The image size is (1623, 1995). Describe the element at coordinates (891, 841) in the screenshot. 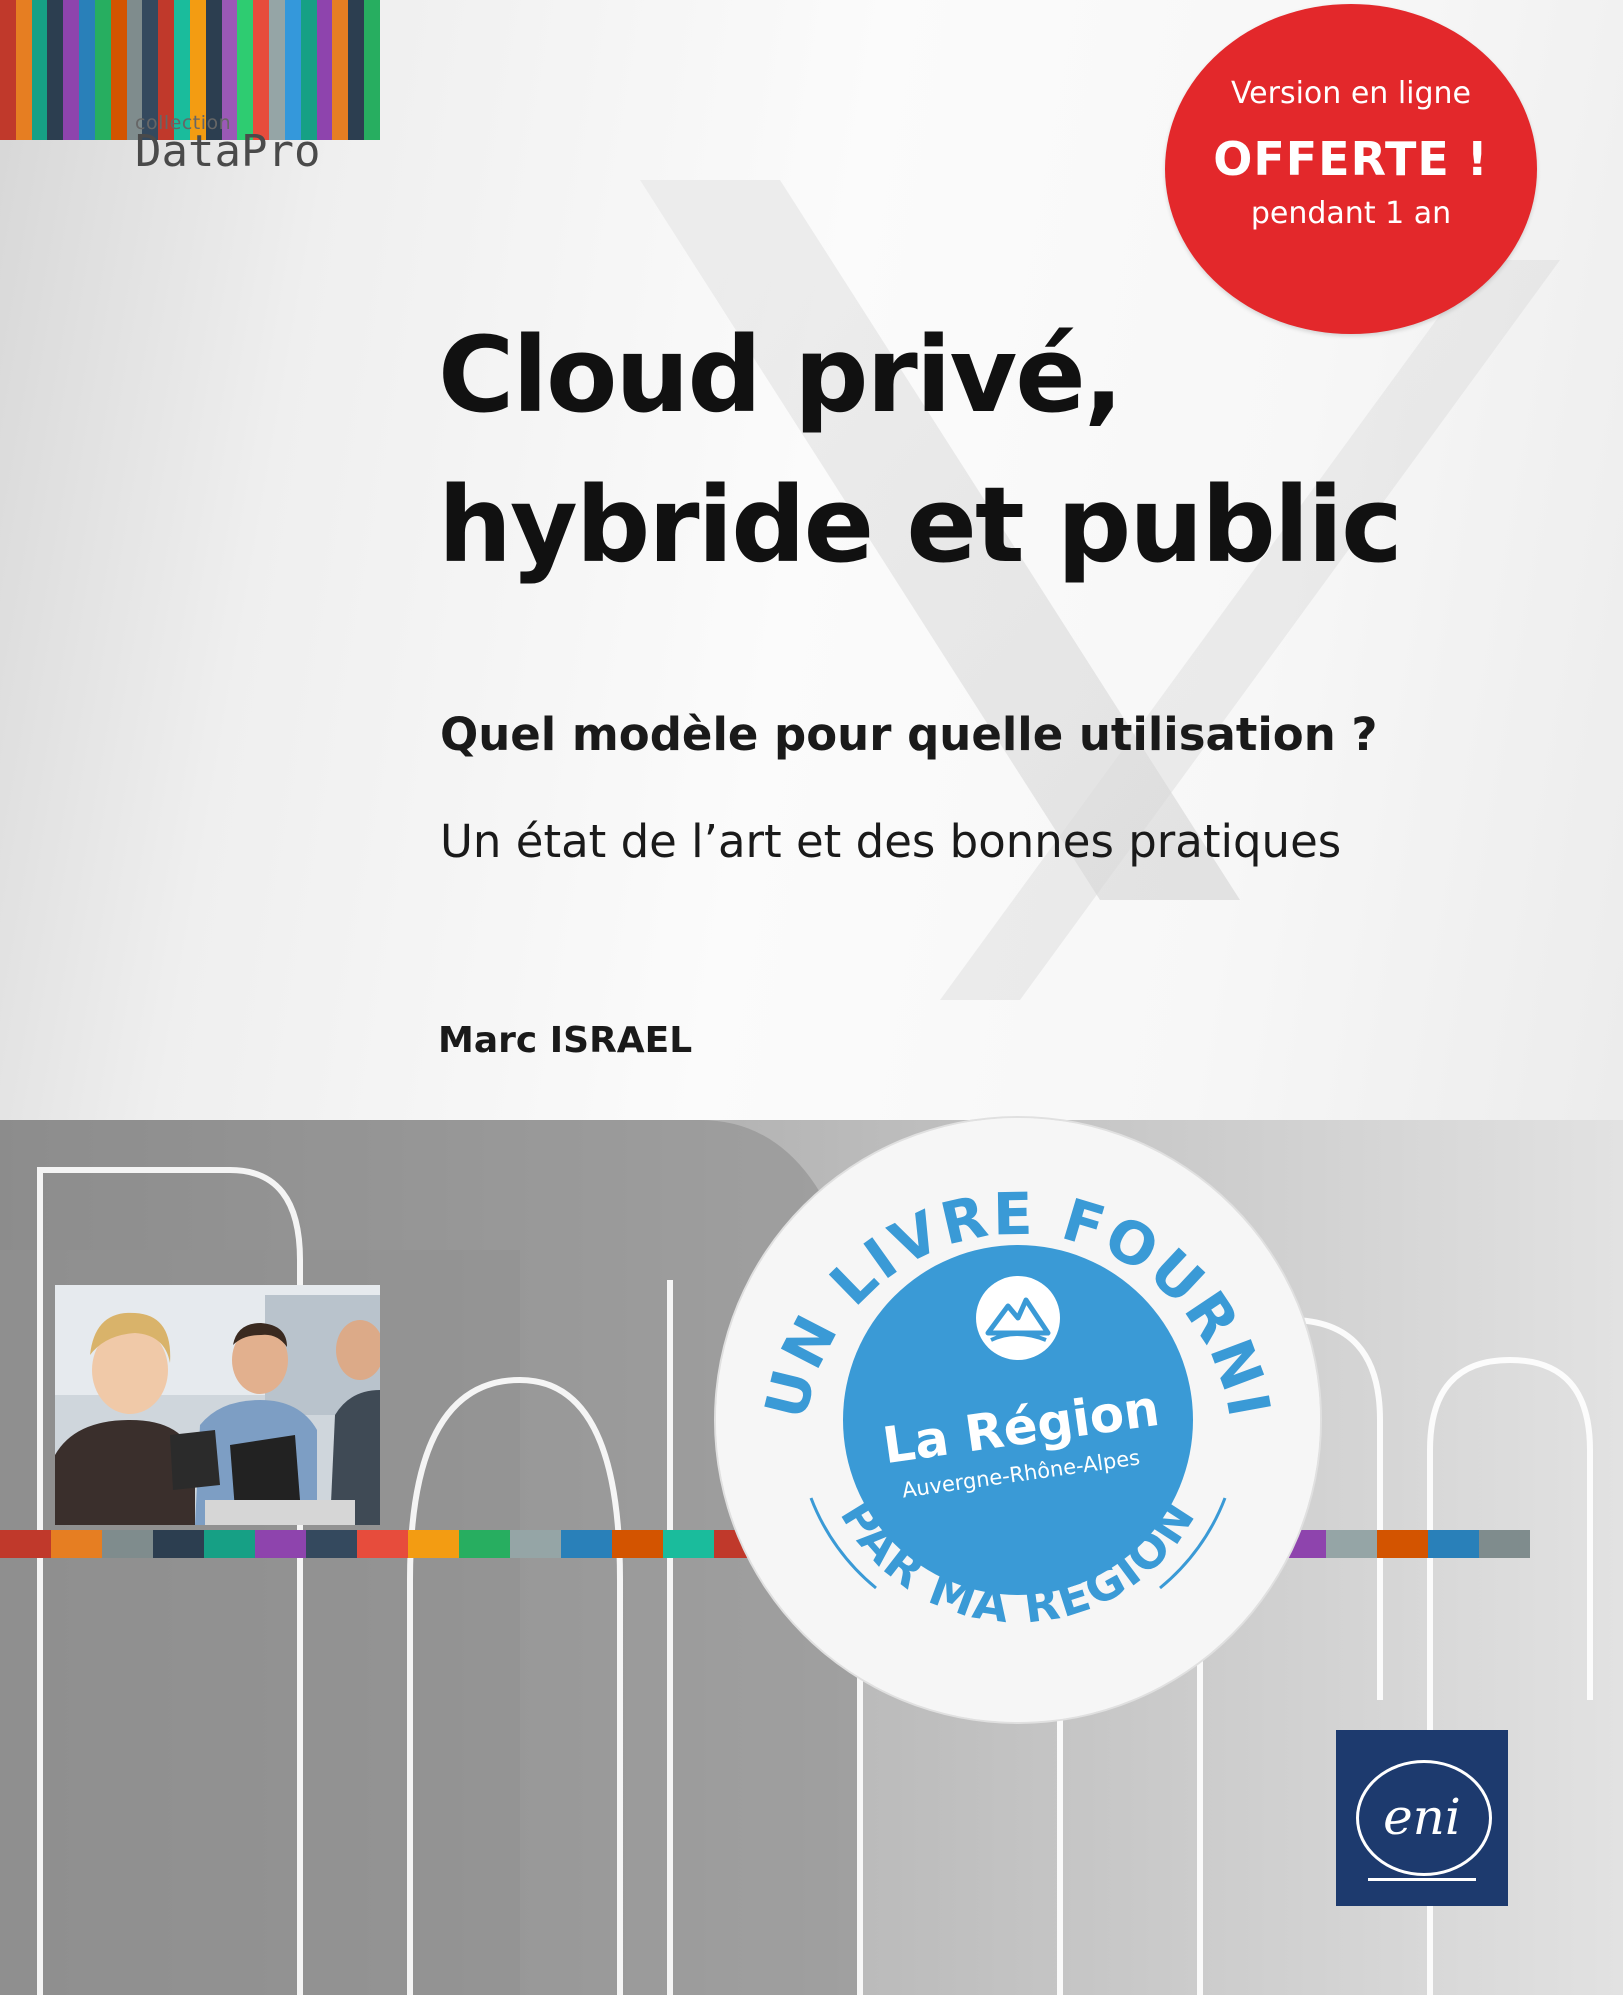

I see `book-tagline: Un état de l’art et des bonnes pratiques` at that location.